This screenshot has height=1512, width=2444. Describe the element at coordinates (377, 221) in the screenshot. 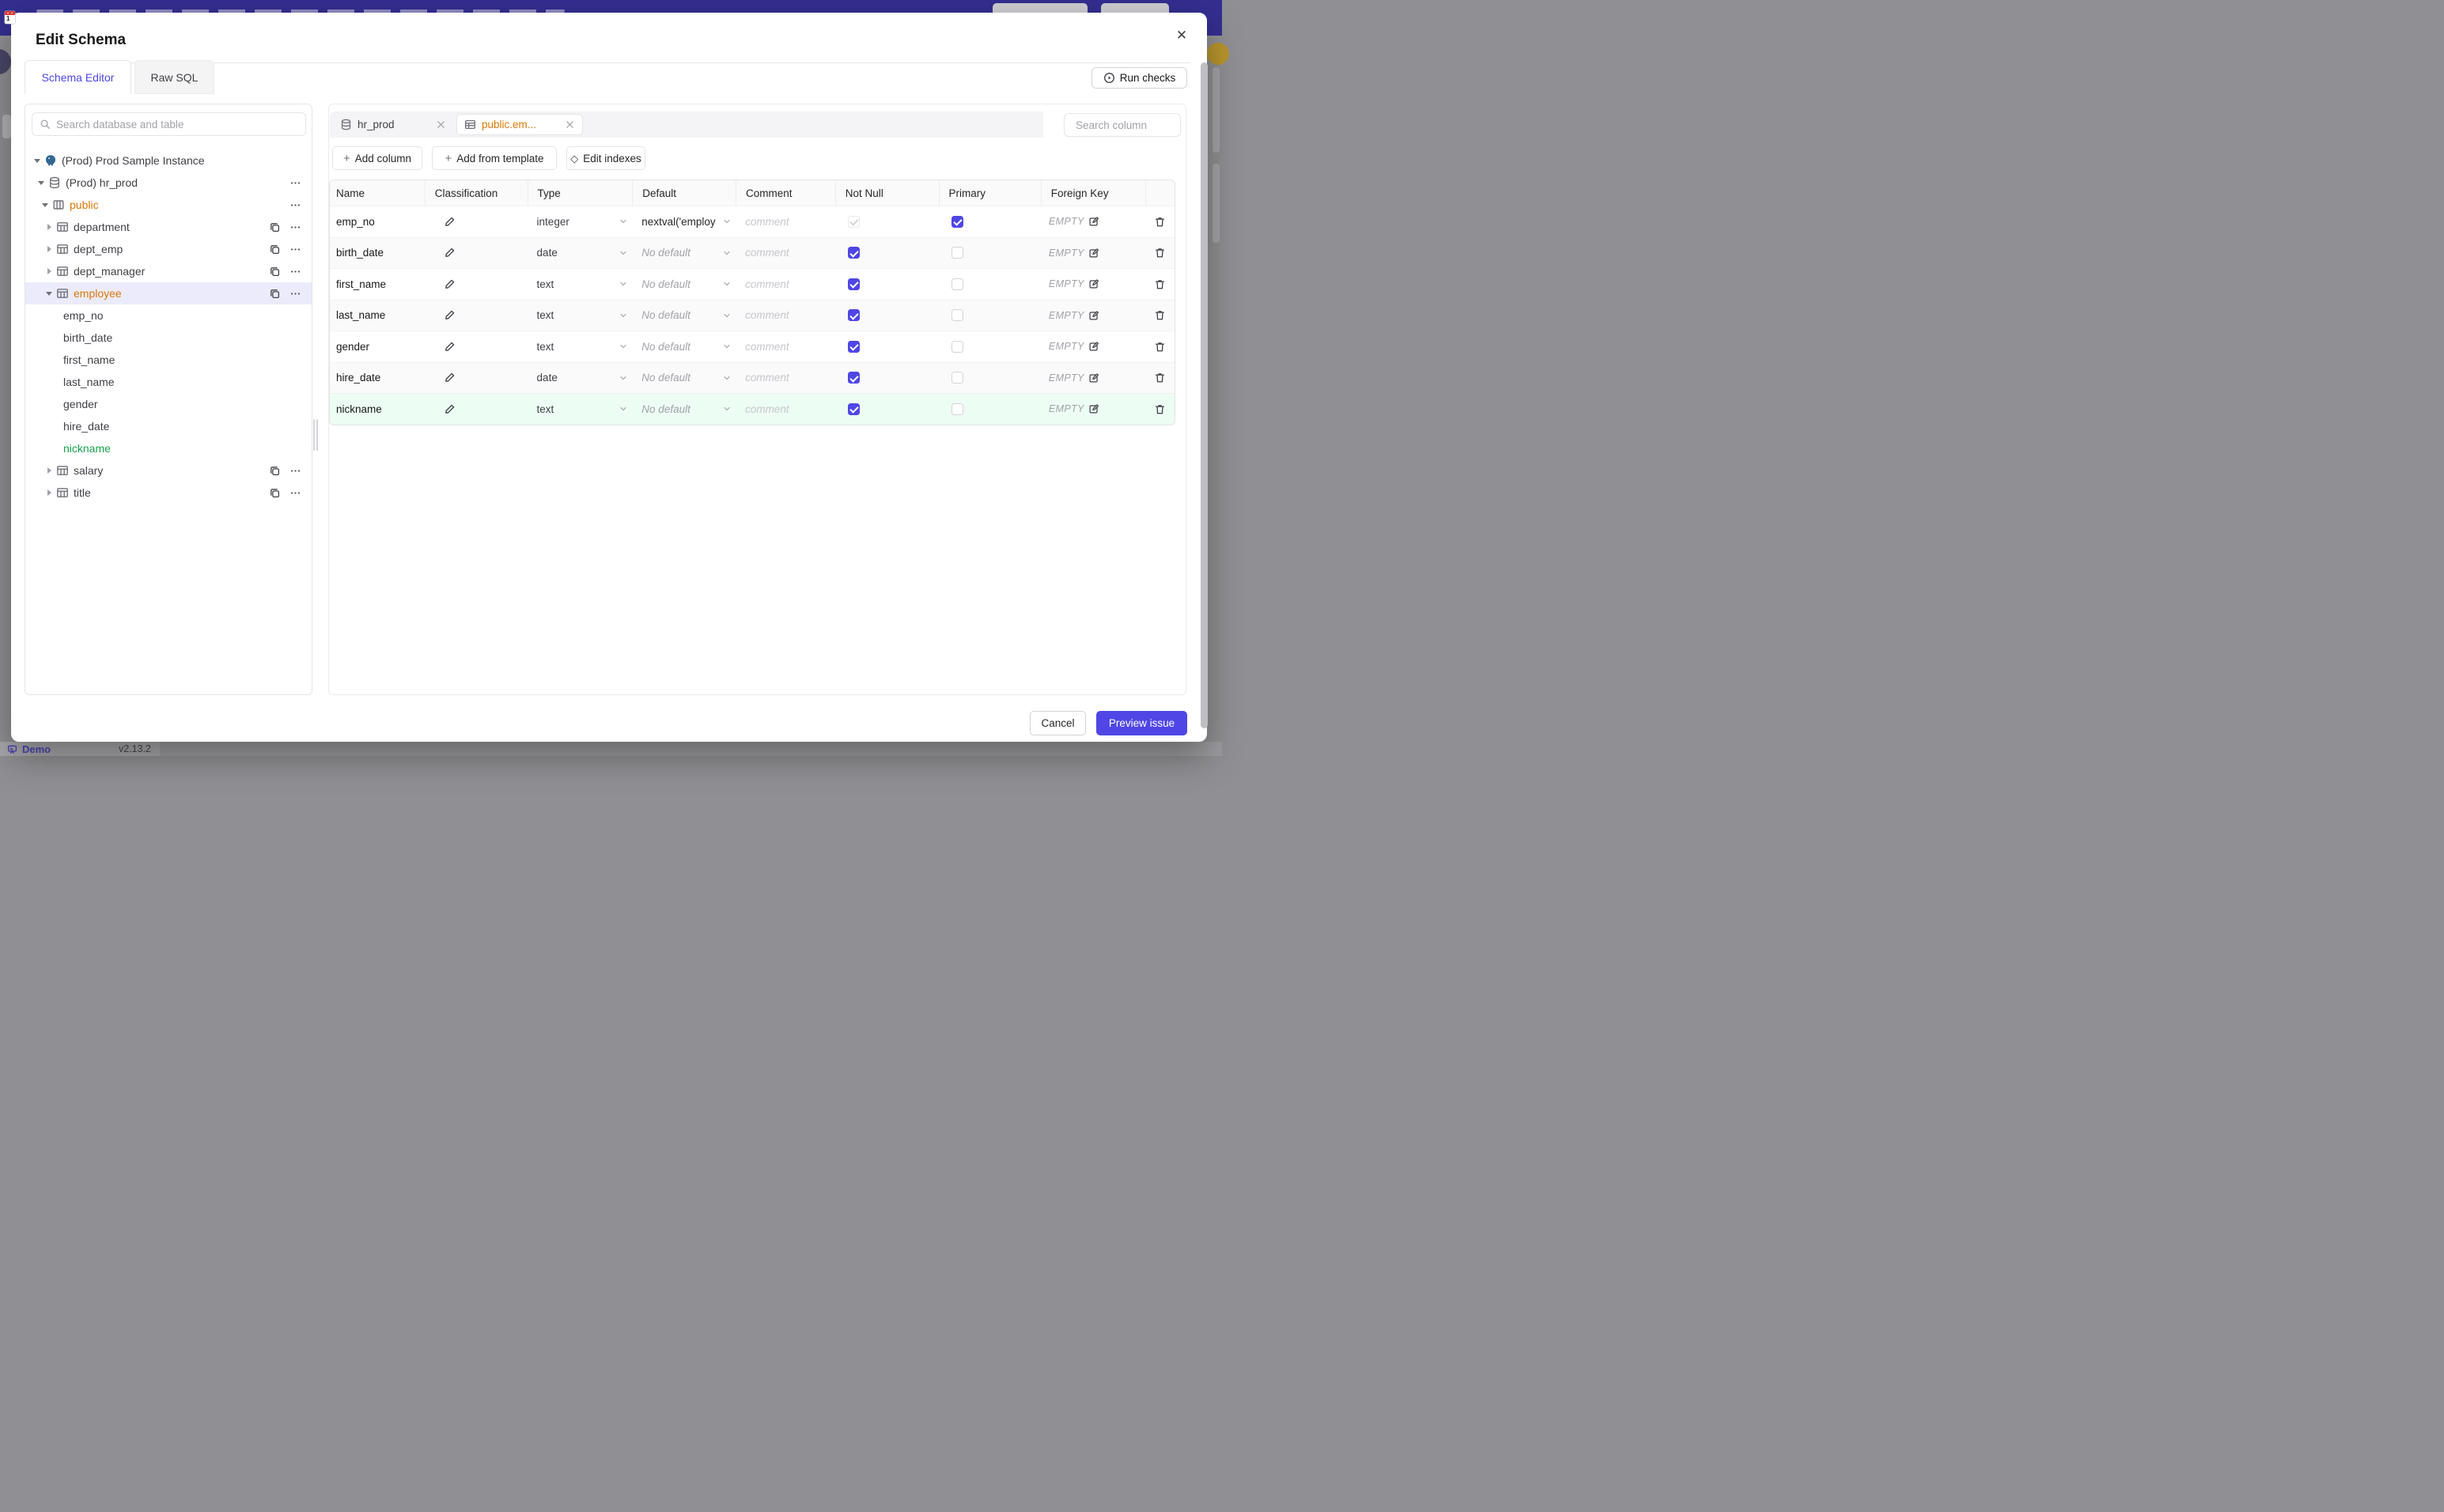

I see `column-name-cell: emp_no` at that location.